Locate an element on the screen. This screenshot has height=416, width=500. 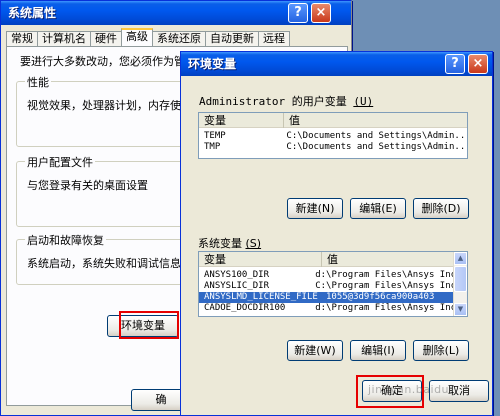
user-vars-header: 变量 值 is located at coordinates (333, 120).